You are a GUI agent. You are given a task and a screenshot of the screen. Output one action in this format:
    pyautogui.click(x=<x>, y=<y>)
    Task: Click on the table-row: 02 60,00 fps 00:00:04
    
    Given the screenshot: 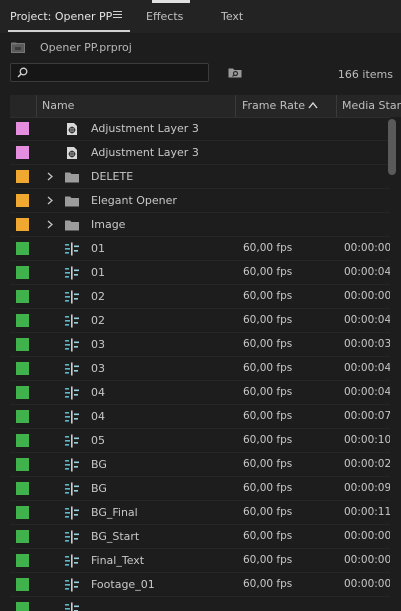 What is the action you would take?
    pyautogui.click(x=200, y=321)
    